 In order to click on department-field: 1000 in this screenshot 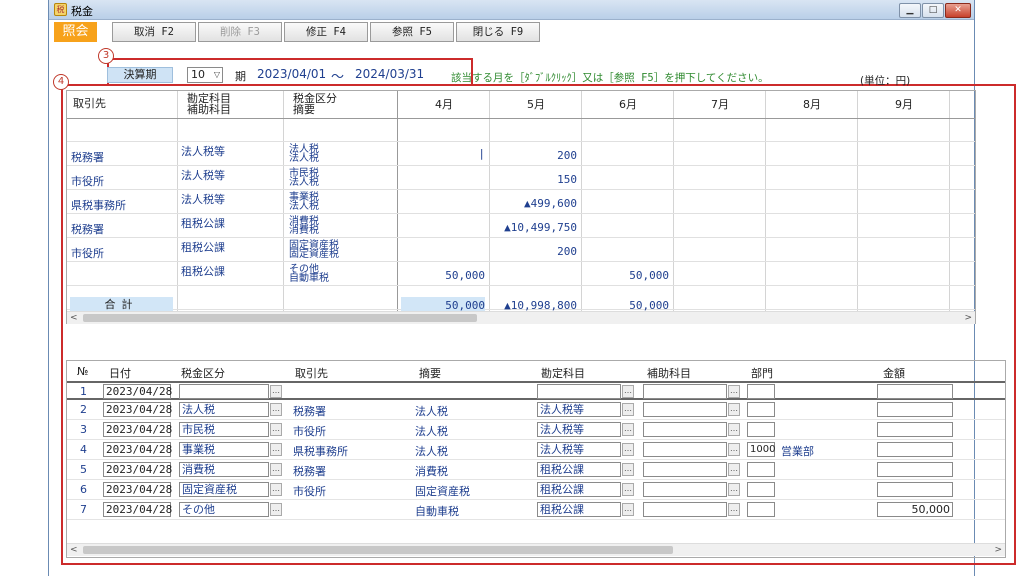, I will do `click(761, 449)`.